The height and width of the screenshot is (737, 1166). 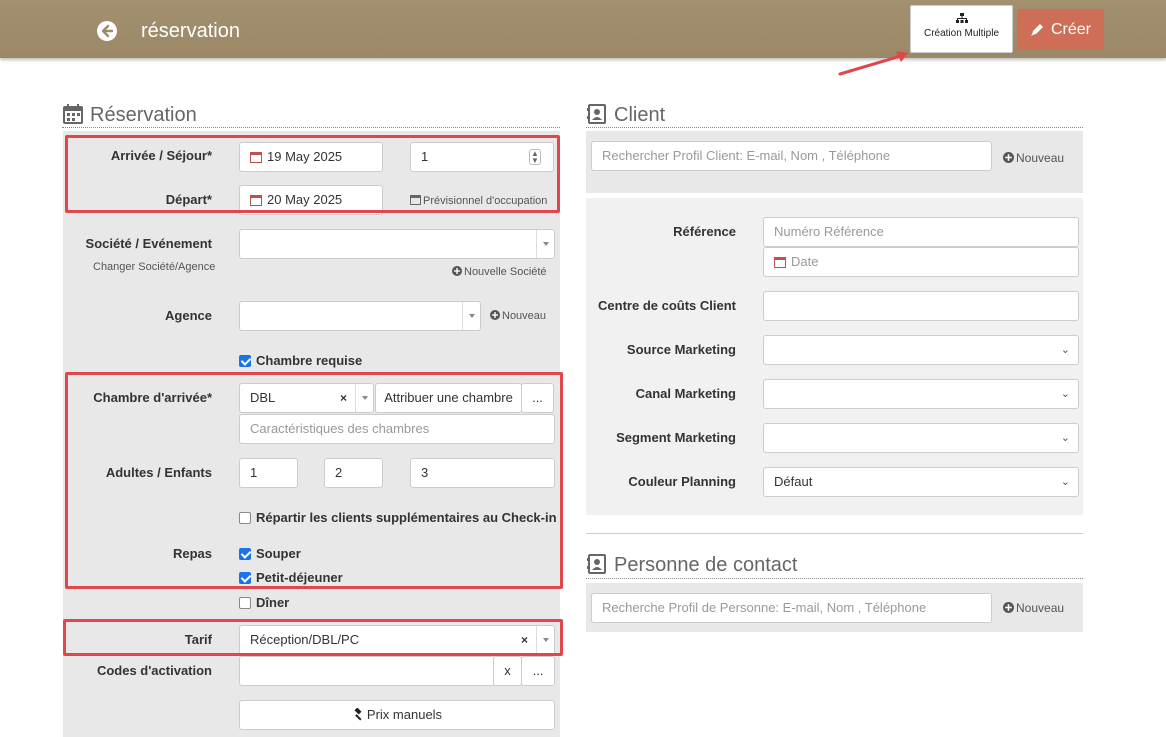 I want to click on reference-date-input: Date, so click(x=921, y=262).